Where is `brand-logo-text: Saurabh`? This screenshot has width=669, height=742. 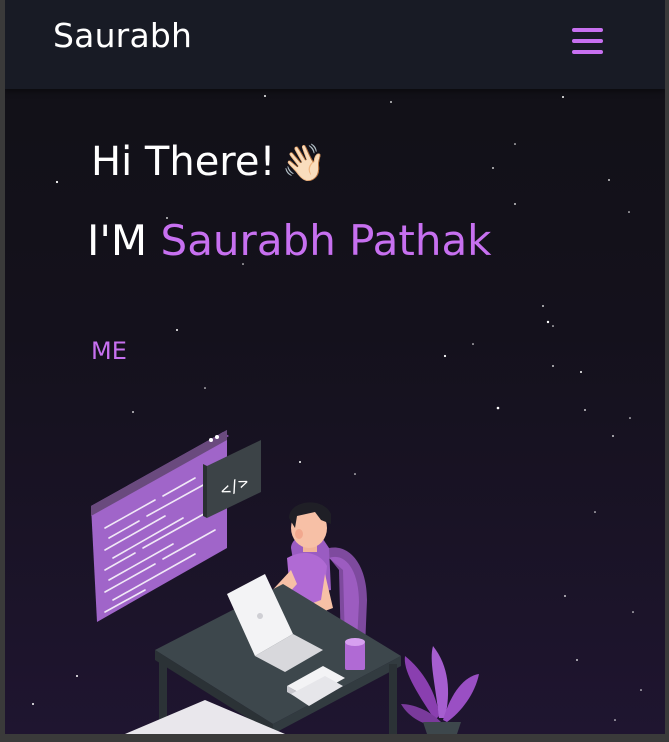
brand-logo-text: Saurabh is located at coordinates (122, 35).